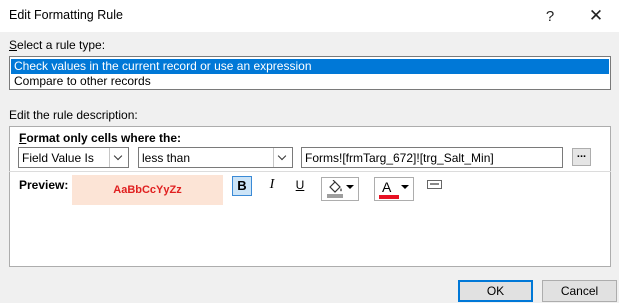 The width and height of the screenshot is (619, 303). What do you see at coordinates (58, 158) in the screenshot?
I see `field-value-select-text: Field Value Is` at bounding box center [58, 158].